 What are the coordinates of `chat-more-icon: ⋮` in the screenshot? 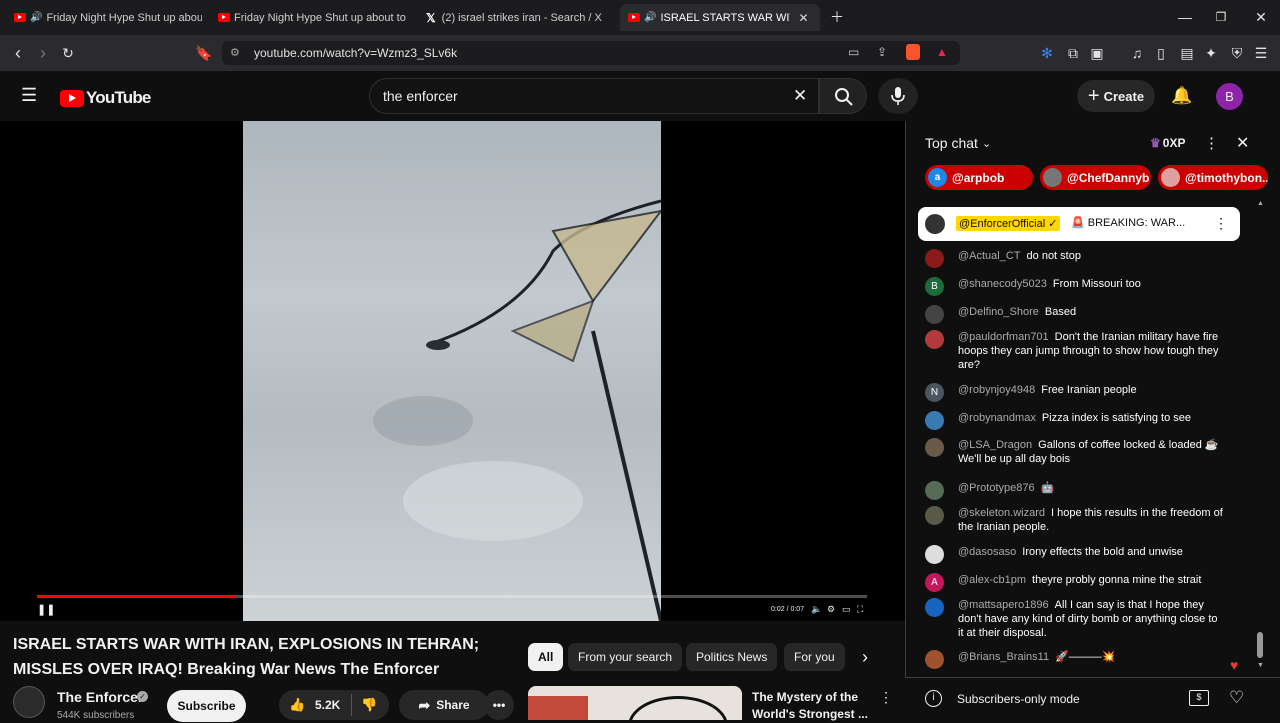 It's located at (1211, 143).